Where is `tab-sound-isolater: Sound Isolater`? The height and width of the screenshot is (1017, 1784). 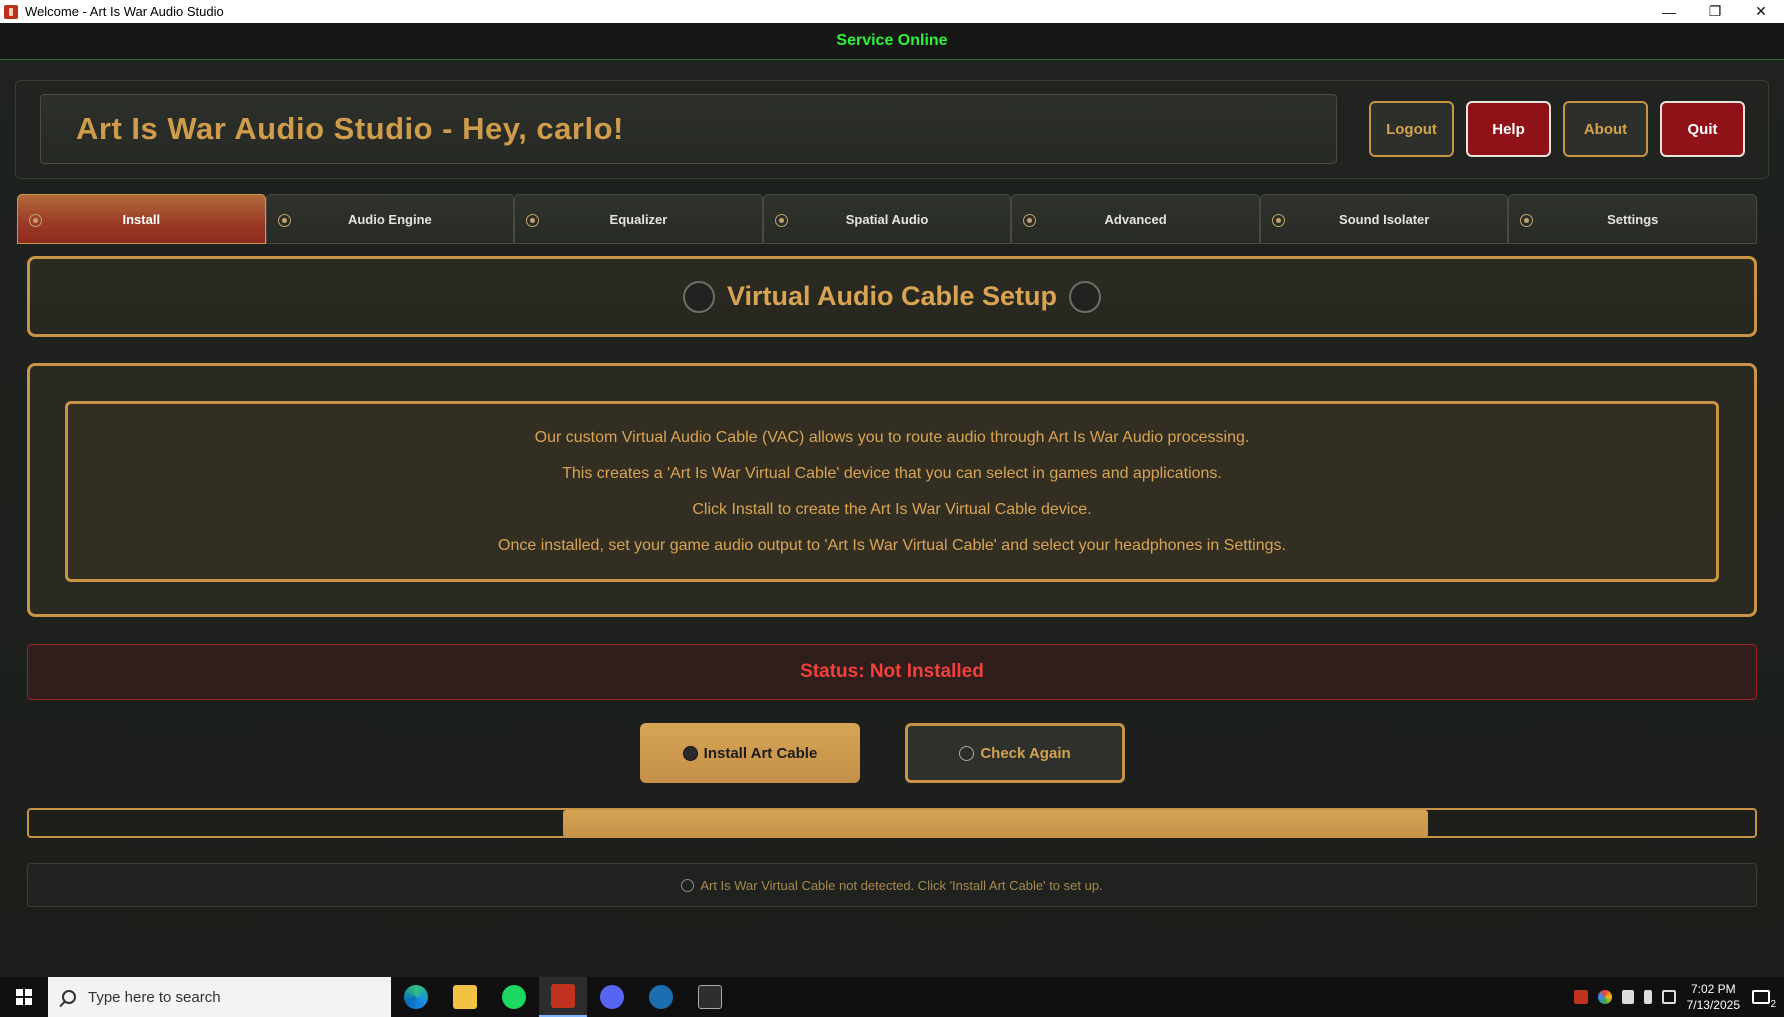 tab-sound-isolater: Sound Isolater is located at coordinates (1384, 219).